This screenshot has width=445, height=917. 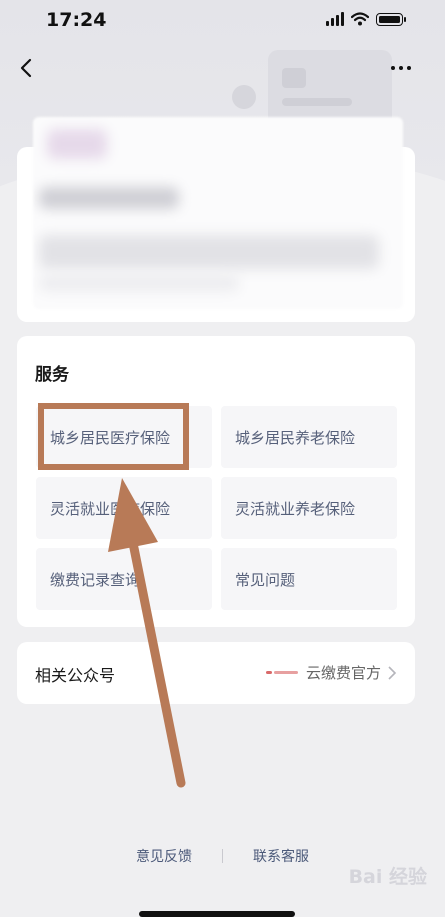 I want to click on service-flexible-medical-insurance: 灵活就业医疗保险, so click(x=124, y=508).